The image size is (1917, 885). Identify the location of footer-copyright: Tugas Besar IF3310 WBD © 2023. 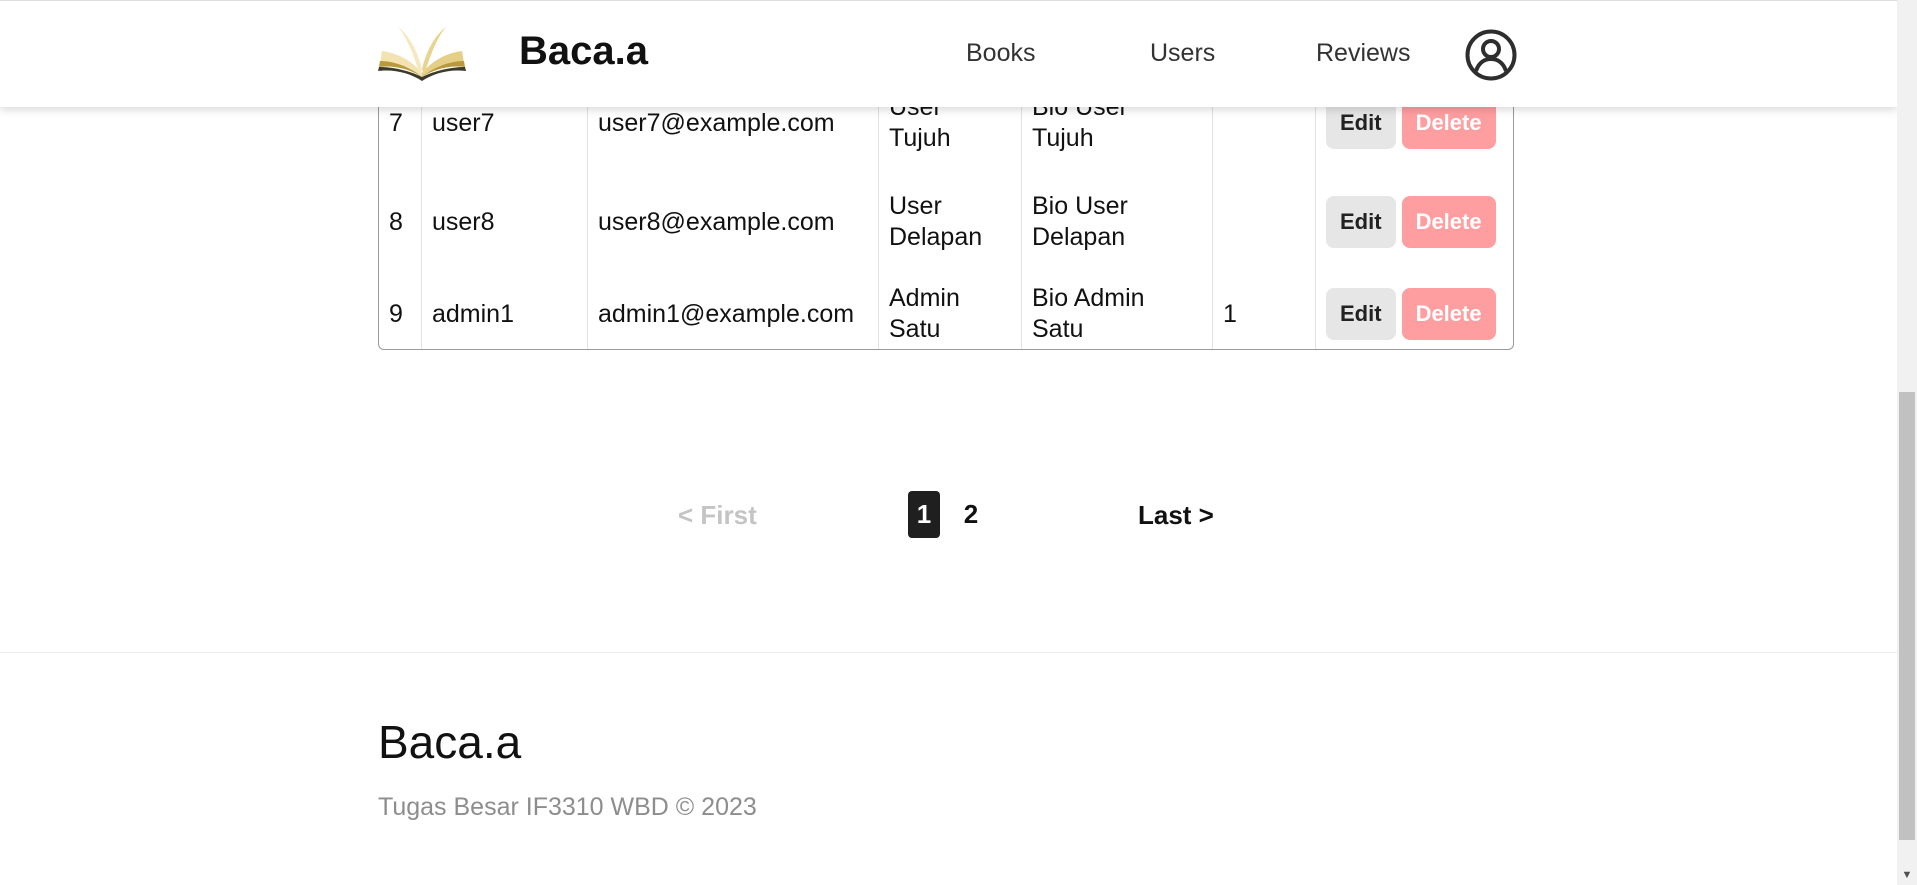
(567, 807).